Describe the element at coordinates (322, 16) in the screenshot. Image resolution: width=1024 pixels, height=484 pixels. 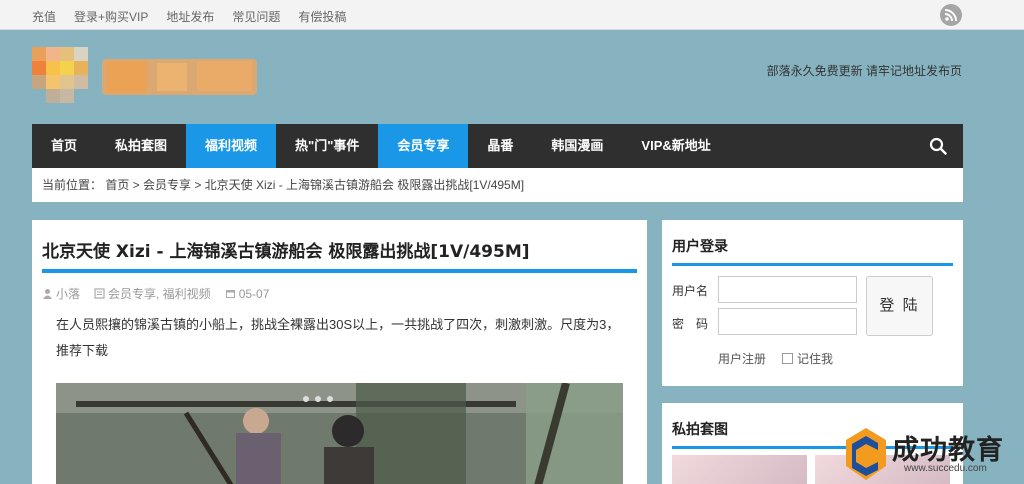
I see `top-link-contribute: 有偿投稿` at that location.